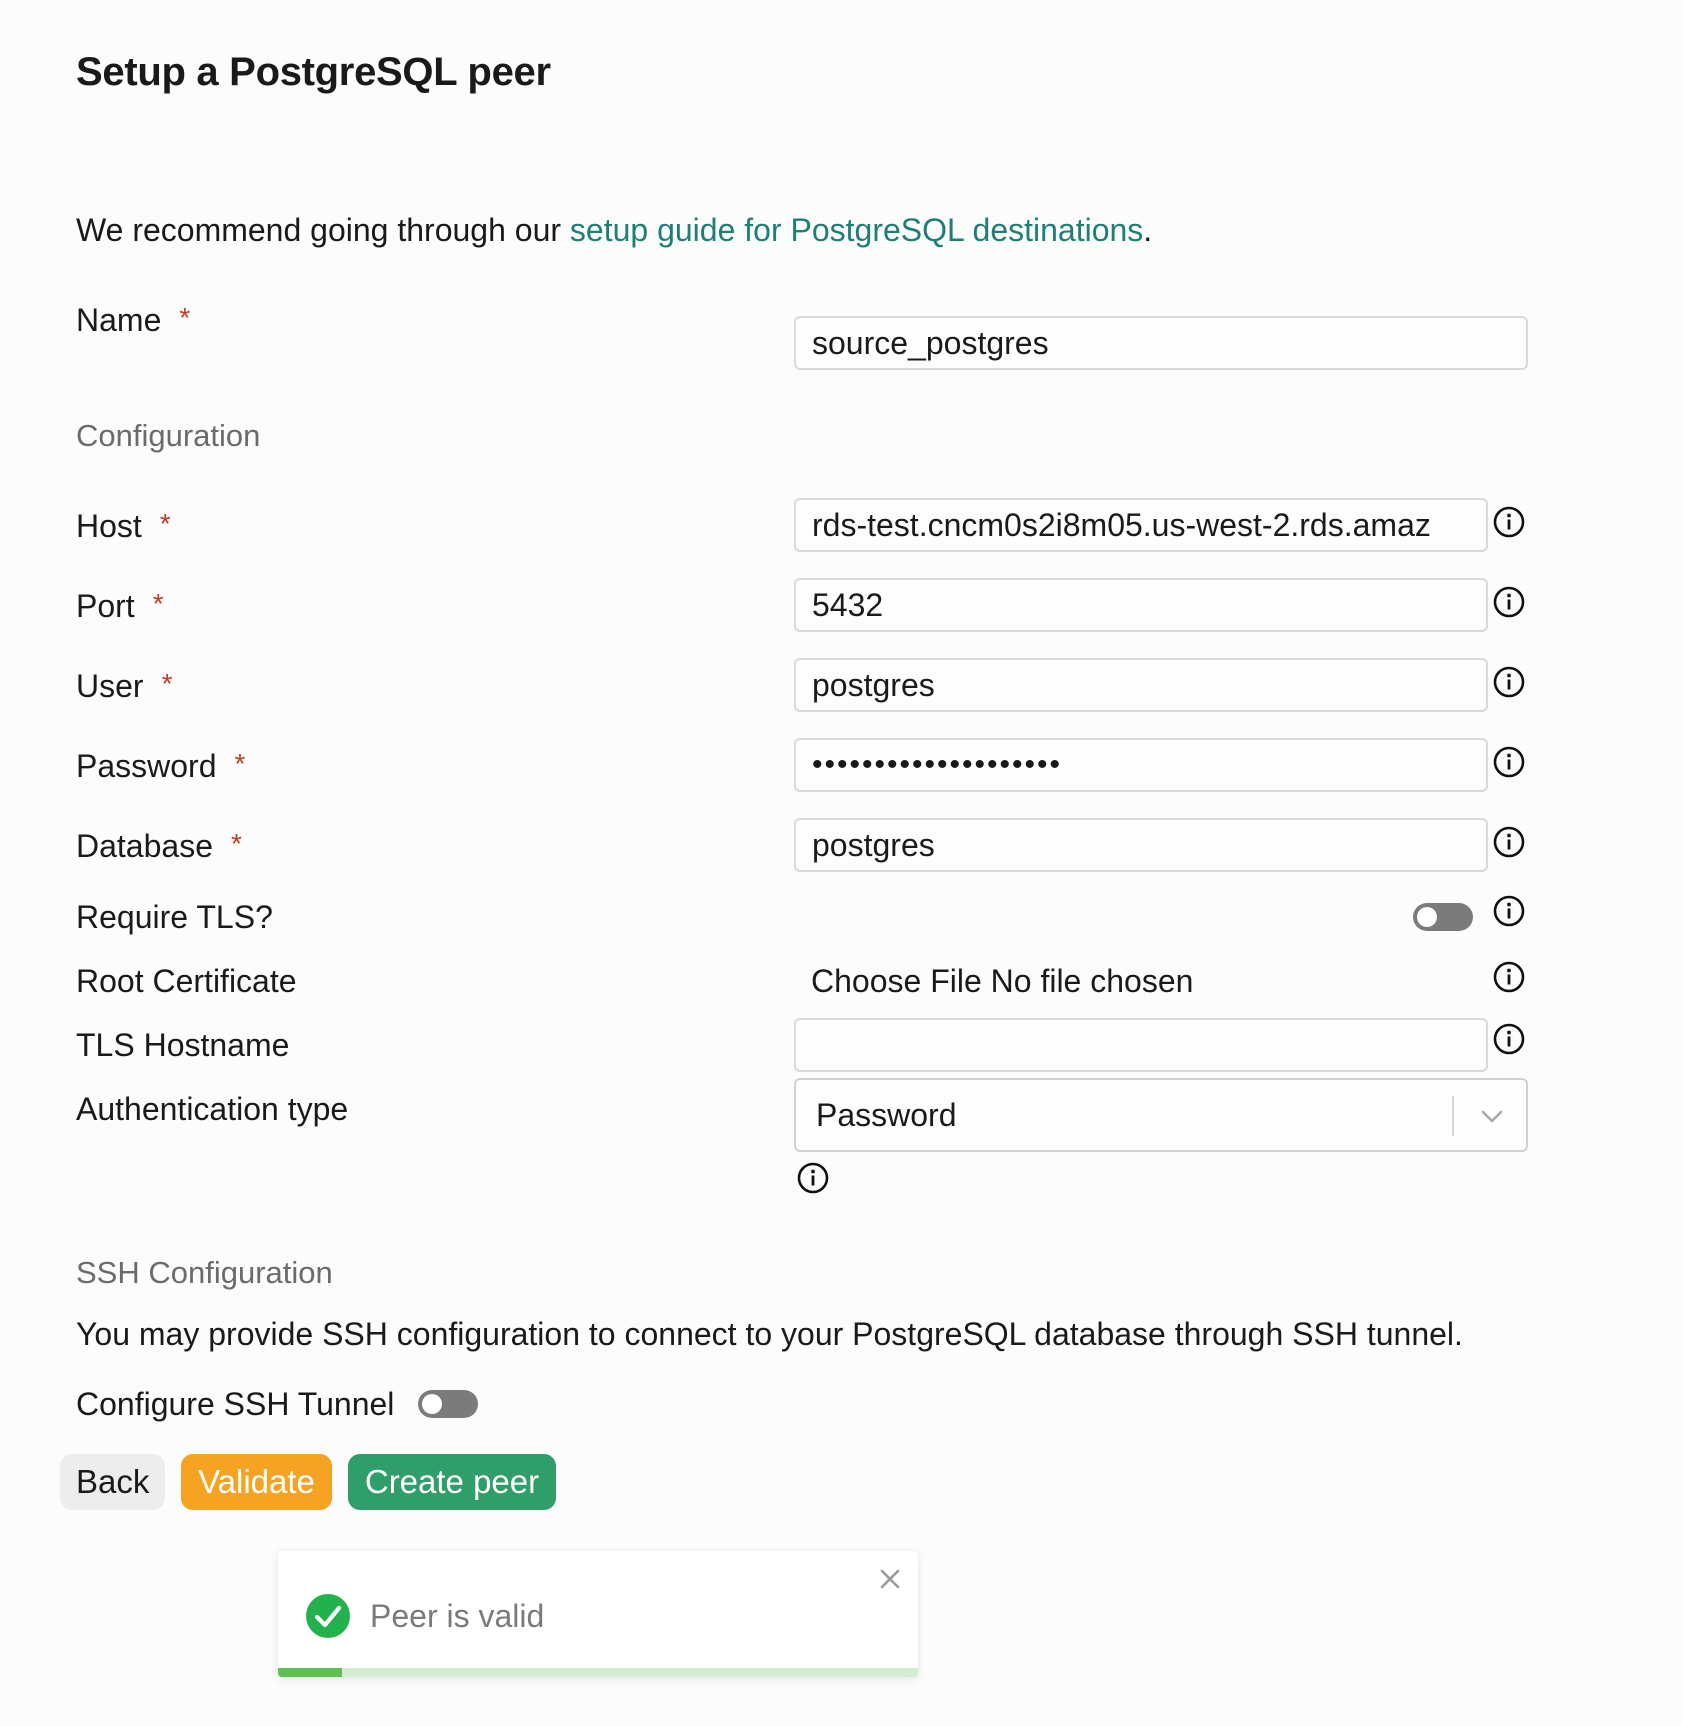 This screenshot has height=1726, width=1682. I want to click on user-label: User *, so click(124, 686).